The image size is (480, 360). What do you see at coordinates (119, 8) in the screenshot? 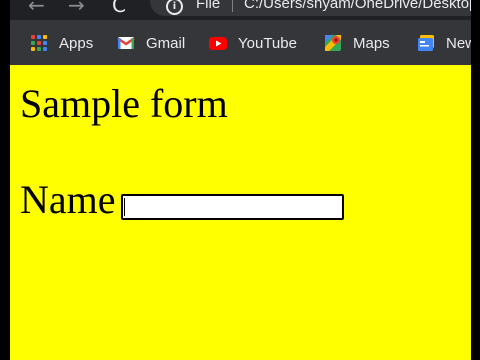
I see `reload-button: C` at bounding box center [119, 8].